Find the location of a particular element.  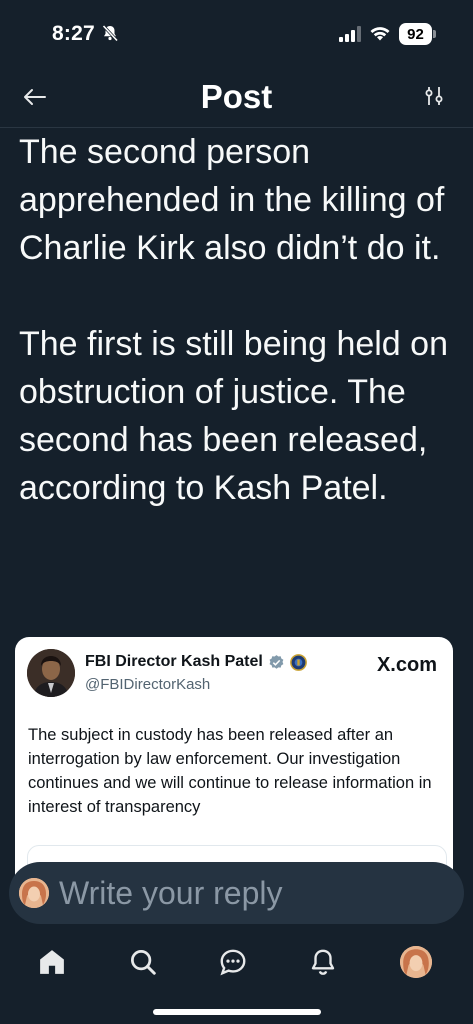

filter-icon is located at coordinates (434, 96).